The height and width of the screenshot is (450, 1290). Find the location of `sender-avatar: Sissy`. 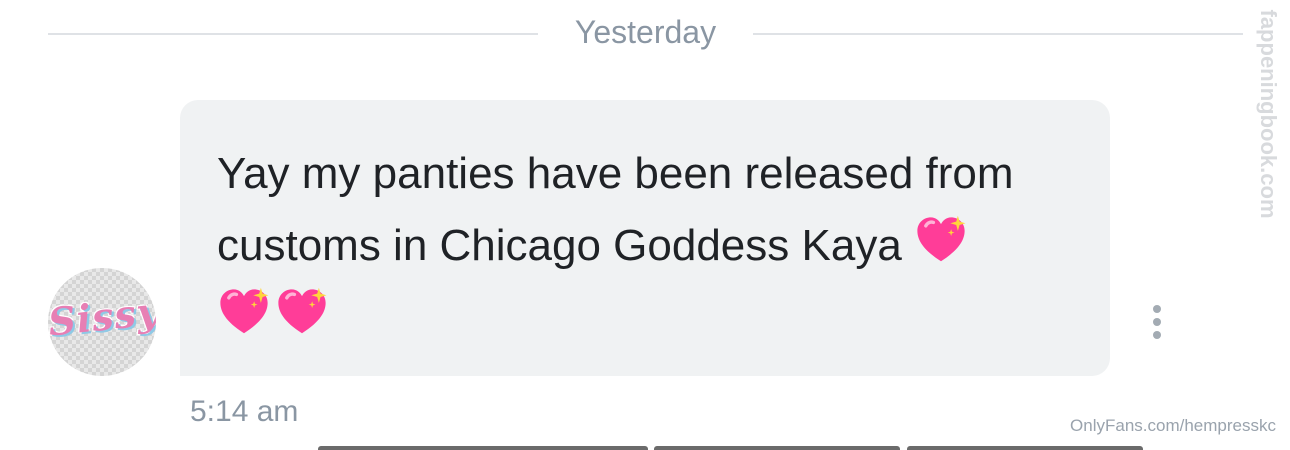

sender-avatar: Sissy is located at coordinates (102, 322).